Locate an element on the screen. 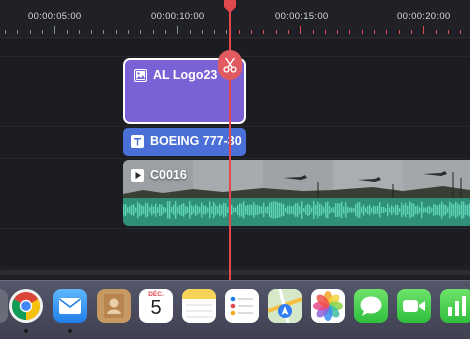  contacts-icon is located at coordinates (114, 306).